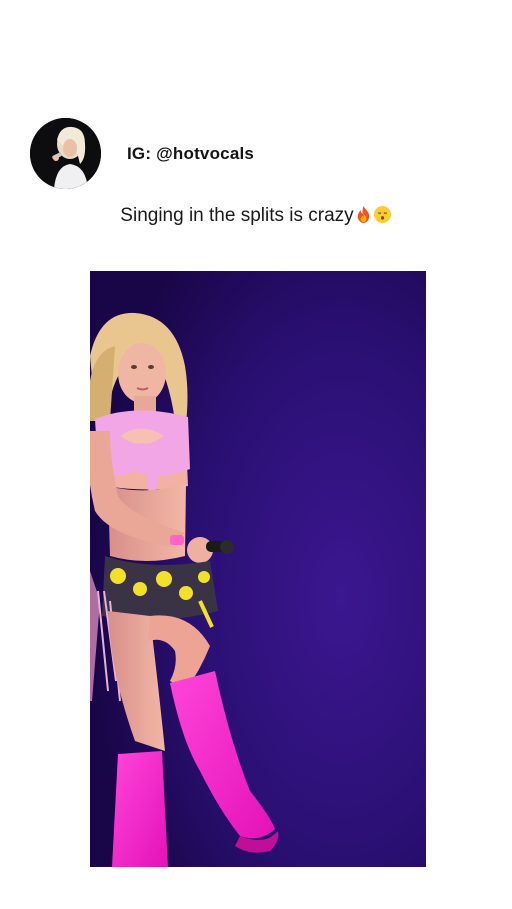 This screenshot has width=512, height=909. I want to click on post-header: IG: @hotvocals, so click(142, 153).